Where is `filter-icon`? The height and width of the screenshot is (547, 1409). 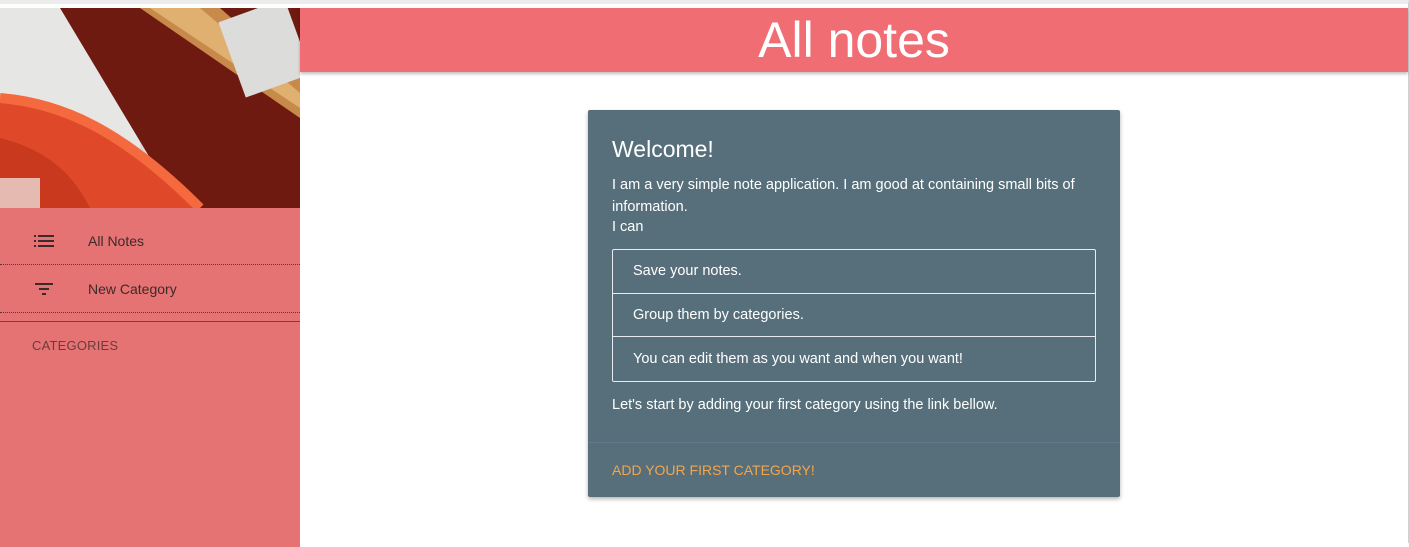 filter-icon is located at coordinates (44, 289).